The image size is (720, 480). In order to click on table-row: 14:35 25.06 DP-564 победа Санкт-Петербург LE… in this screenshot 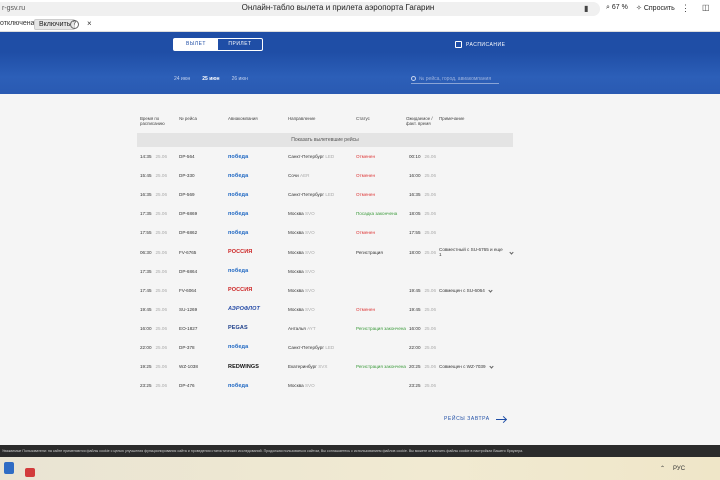, I will do `click(325, 156)`.